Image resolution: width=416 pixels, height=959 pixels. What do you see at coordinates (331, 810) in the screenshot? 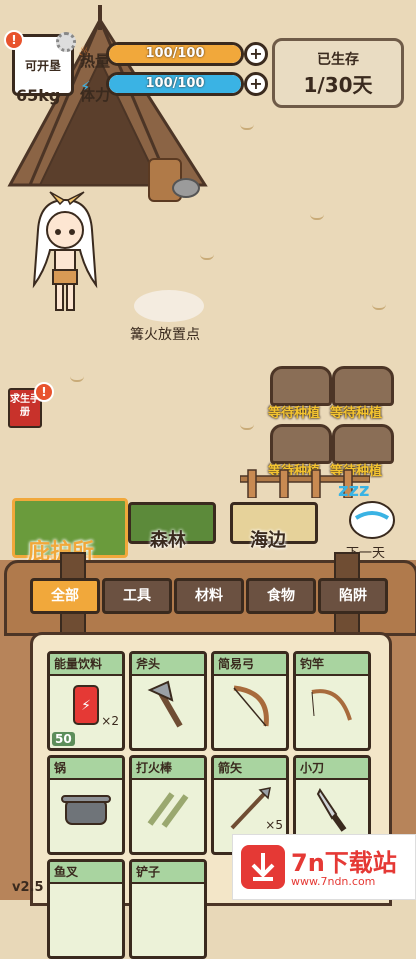
I see `knife-icon` at bounding box center [331, 810].